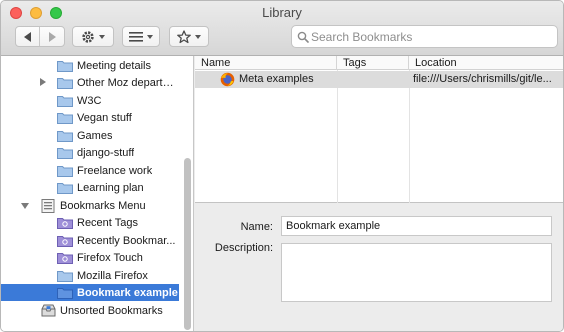  Describe the element at coordinates (373, 63) in the screenshot. I see `column-header-tags: Tags` at that location.